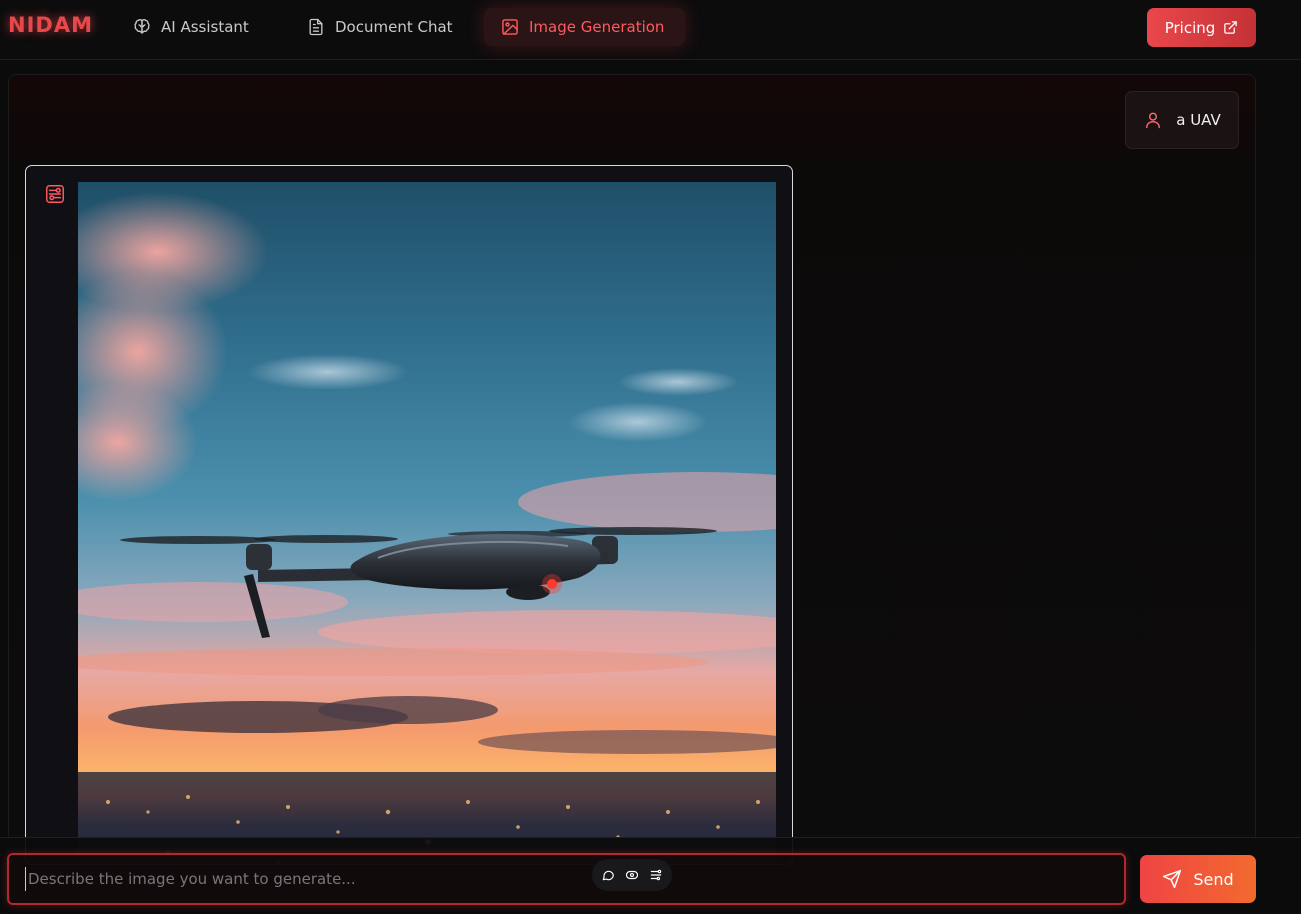 This screenshot has width=1301, height=914. Describe the element at coordinates (1172, 879) in the screenshot. I see `send-icon` at that location.